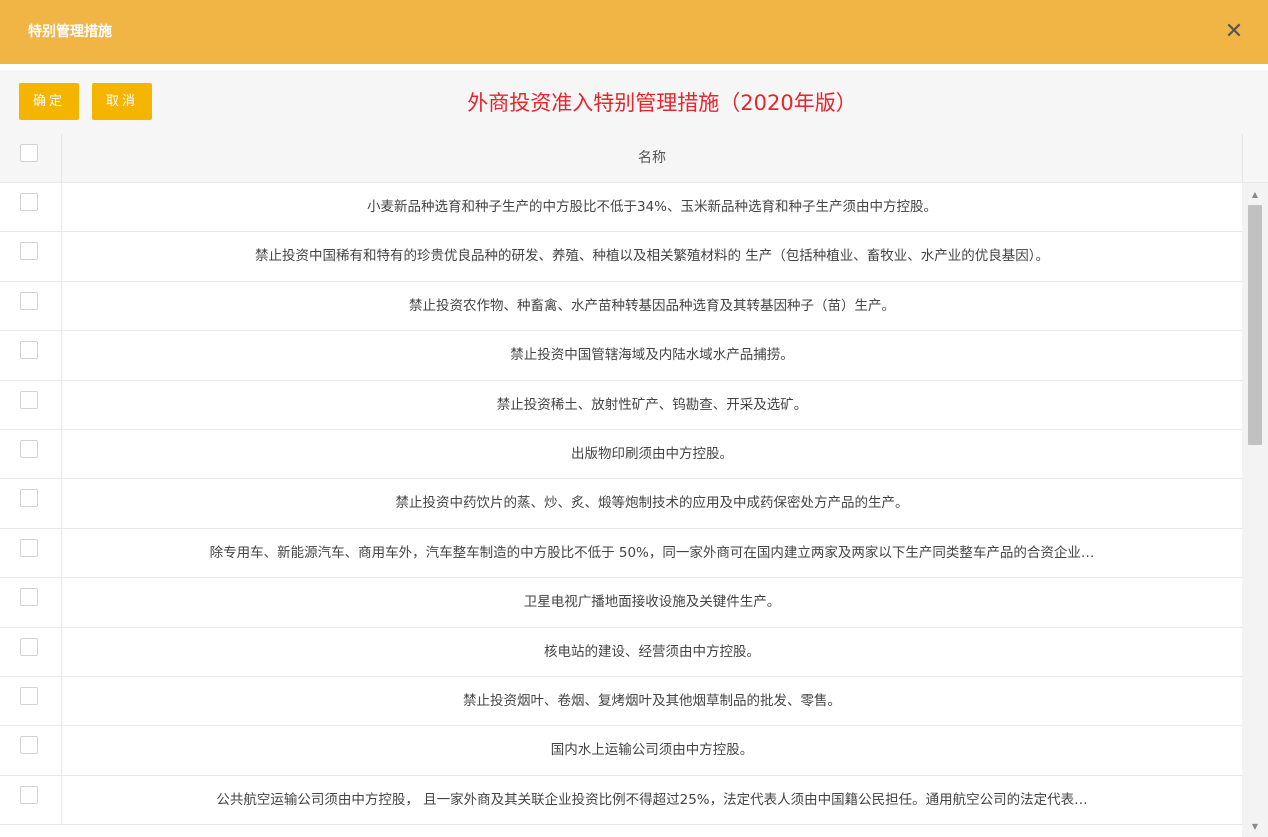  I want to click on scroll-up-icon: ▲, so click(1255, 195).